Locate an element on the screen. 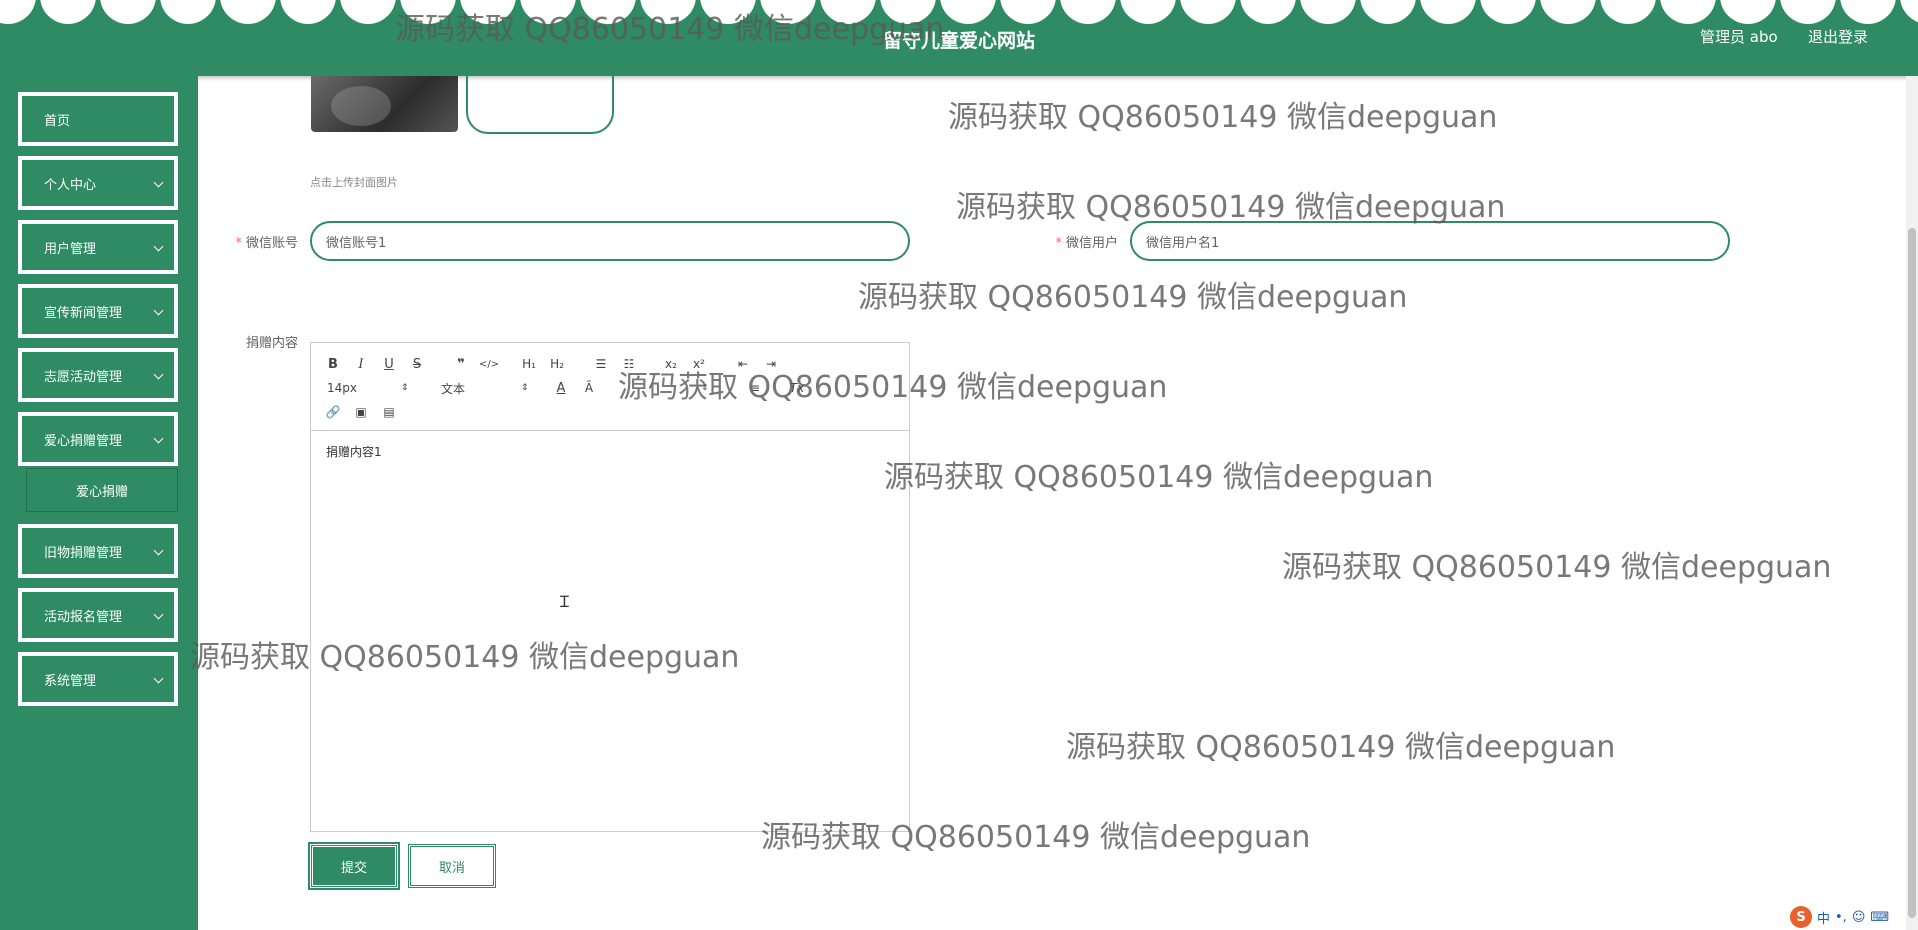 Image resolution: width=1918 pixels, height=930 pixels. italic-icon: I is located at coordinates (361, 364).